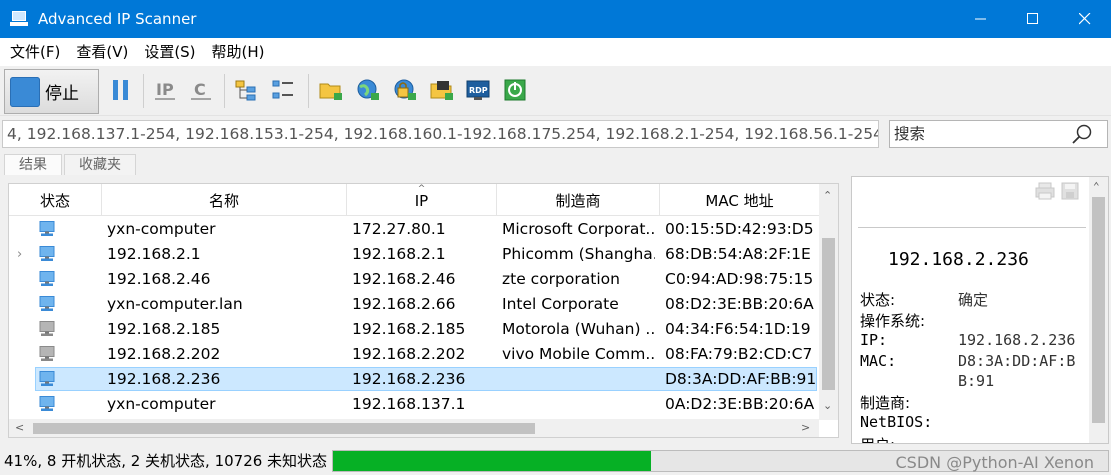 This screenshot has width=1111, height=475. Describe the element at coordinates (981, 19) in the screenshot. I see `minimize-button` at that location.